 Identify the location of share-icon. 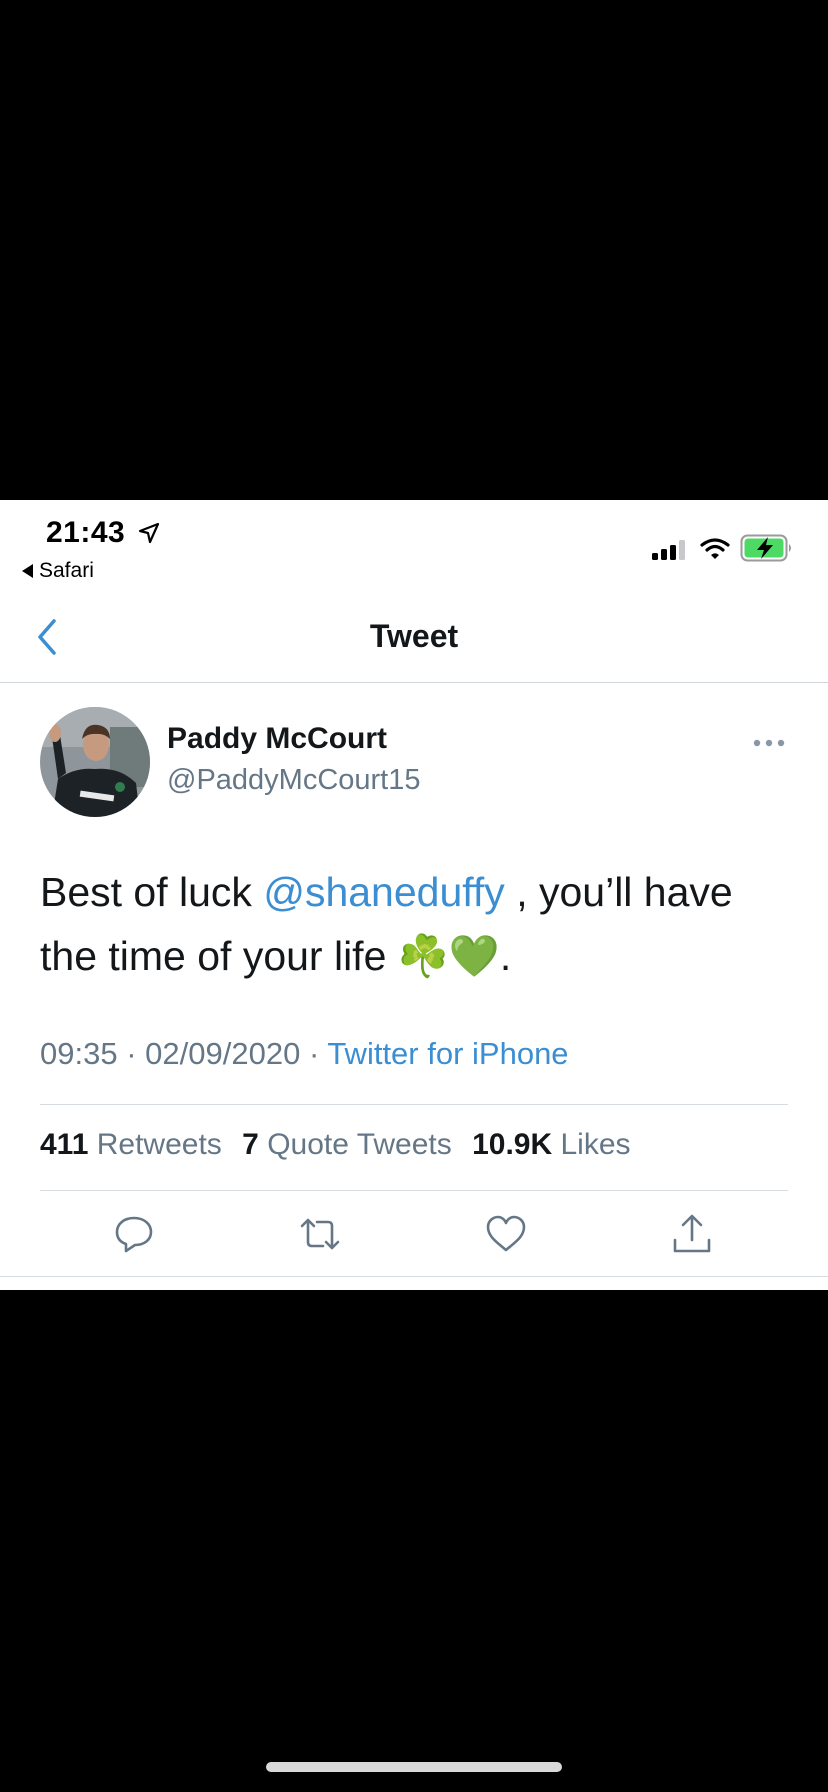
(692, 1234).